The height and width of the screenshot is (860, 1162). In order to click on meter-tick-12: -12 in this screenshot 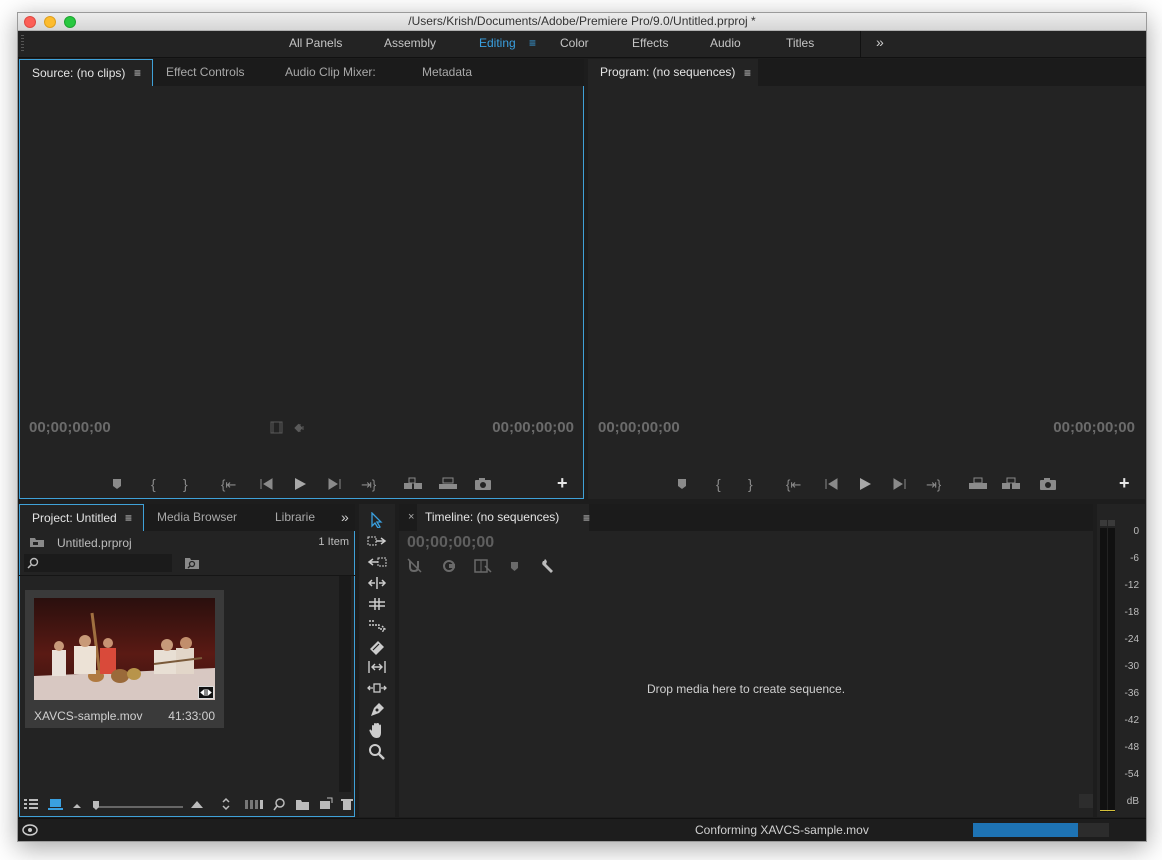, I will do `click(1131, 585)`.